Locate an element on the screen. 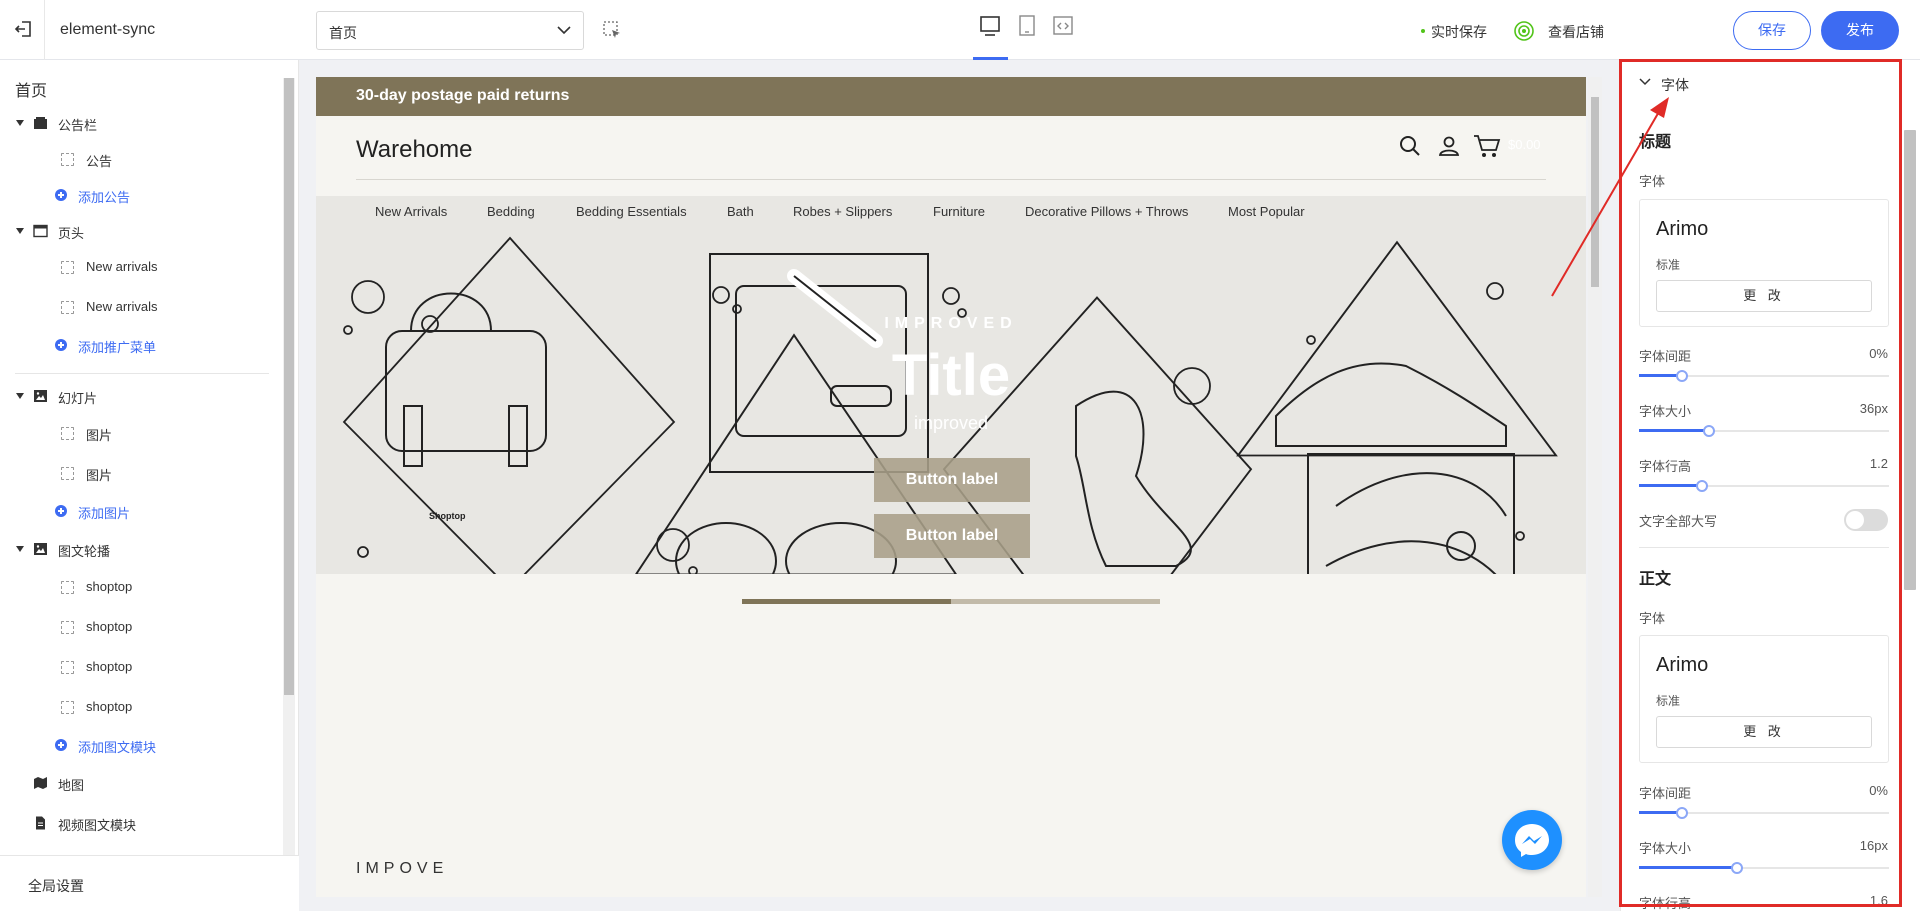 The height and width of the screenshot is (911, 1920). body-size-value: 16px is located at coordinates (1873, 845).